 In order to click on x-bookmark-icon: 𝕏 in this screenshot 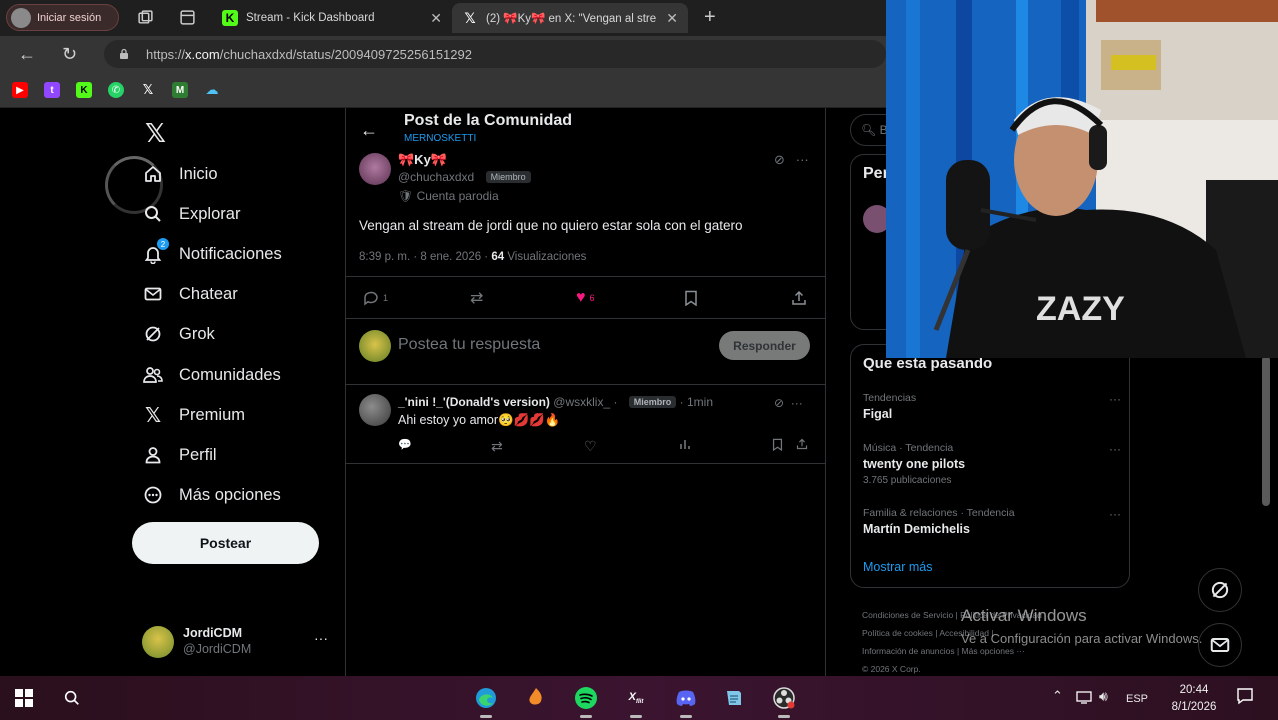, I will do `click(148, 90)`.